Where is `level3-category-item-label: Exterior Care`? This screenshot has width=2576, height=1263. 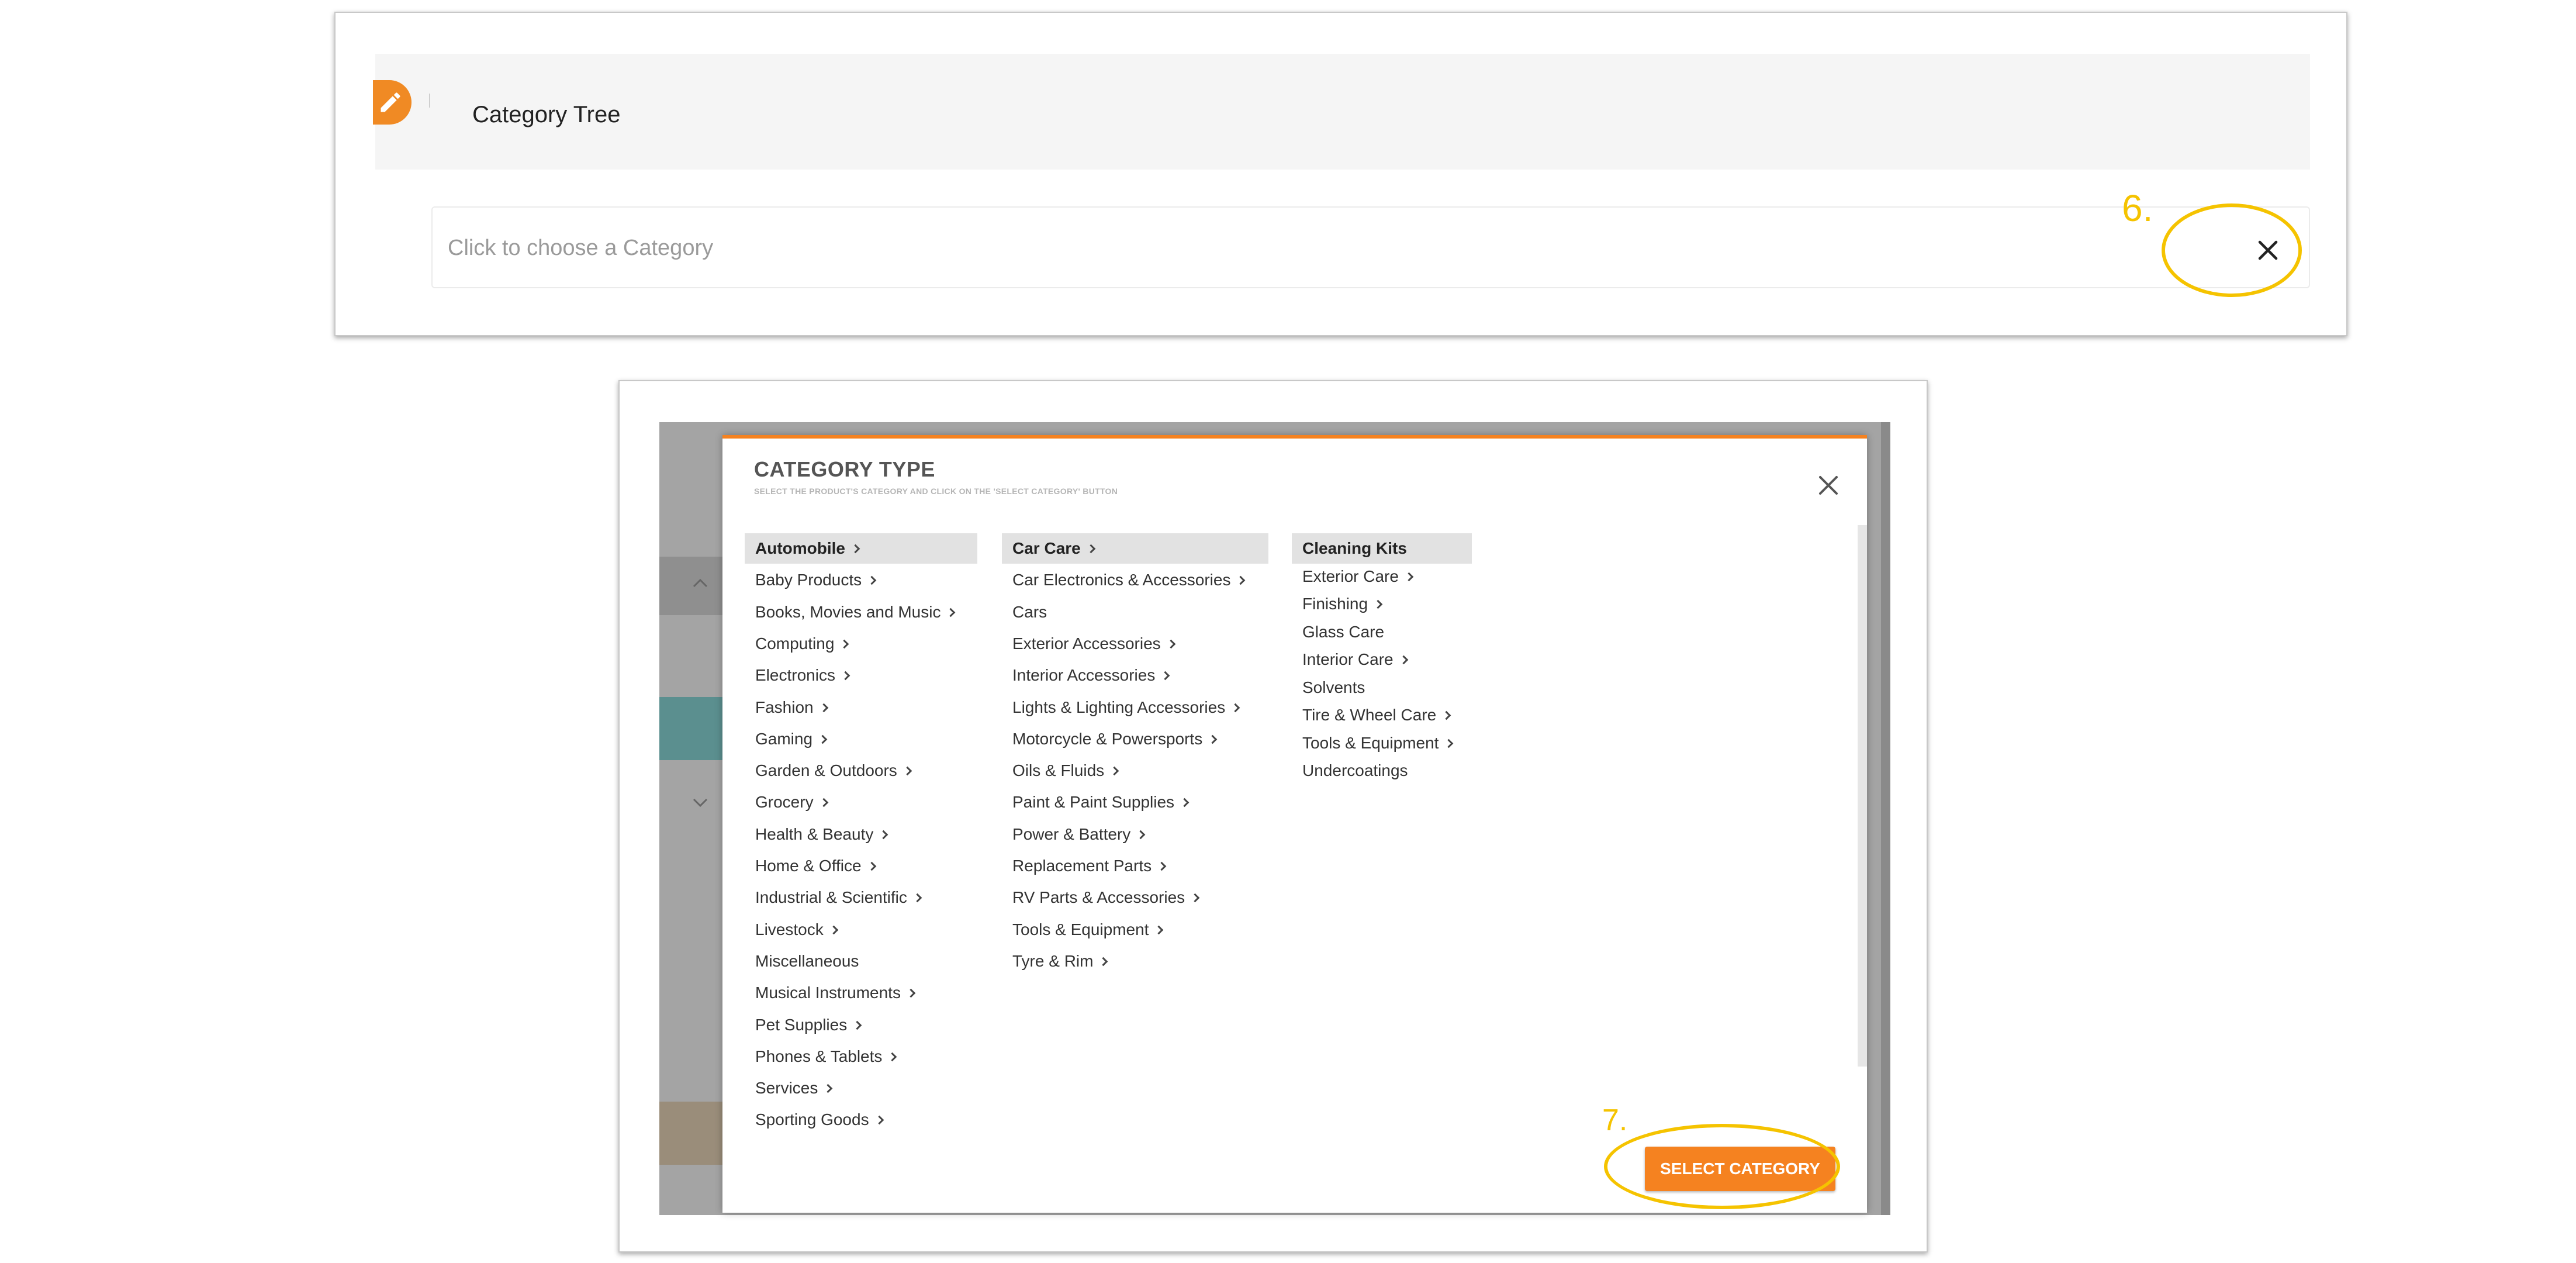
level3-category-item-label: Exterior Care is located at coordinates (1350, 576).